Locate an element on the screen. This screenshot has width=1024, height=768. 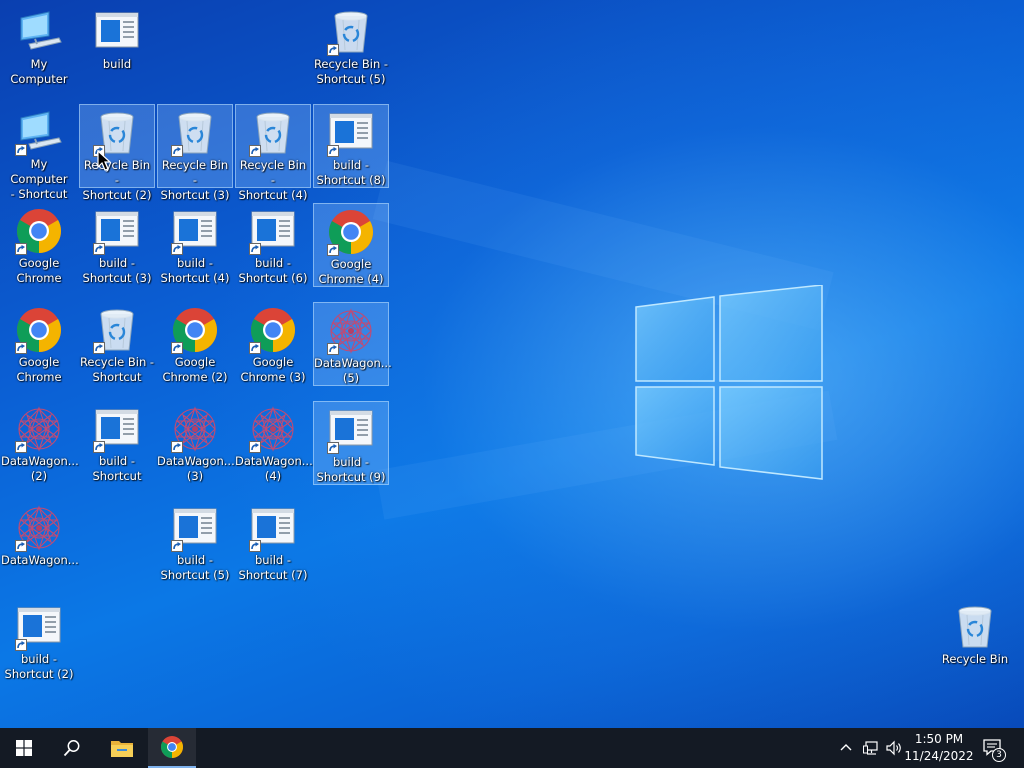
desktop-icon-chrome: Google Chrome (4) is located at coordinates (351, 245).